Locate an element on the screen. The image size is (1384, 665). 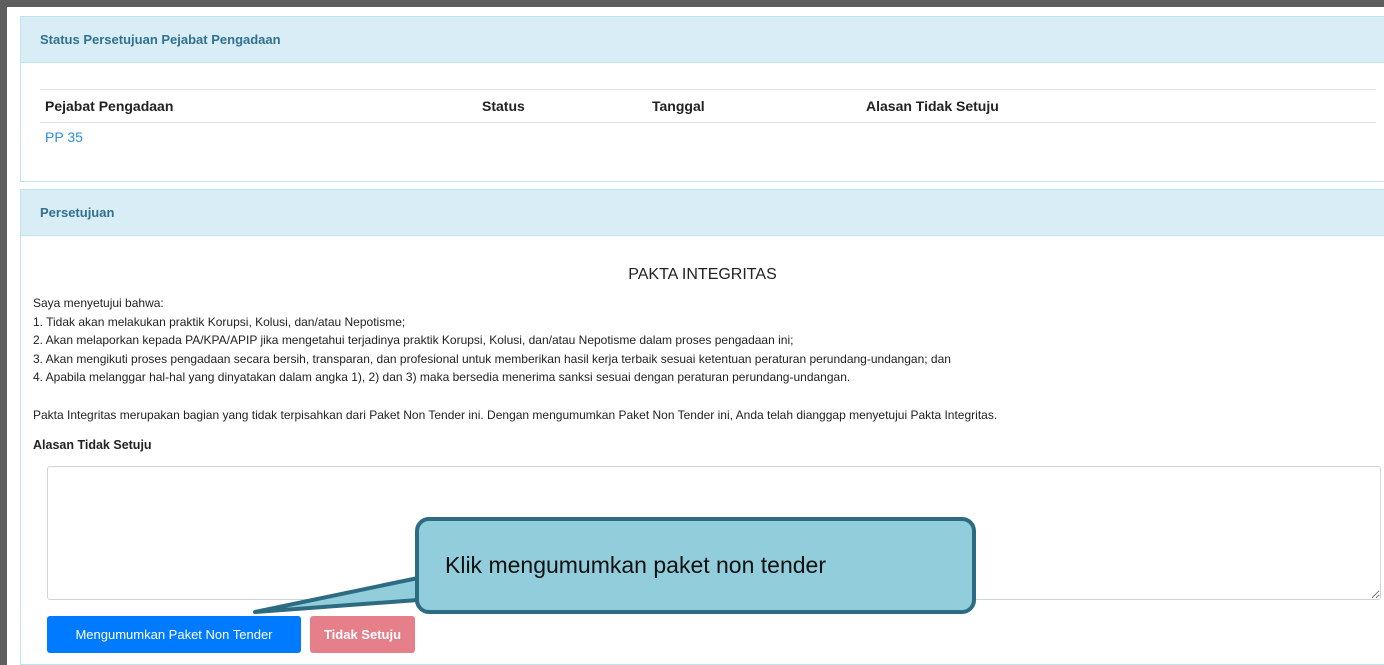
status-cell is located at coordinates (562, 137).